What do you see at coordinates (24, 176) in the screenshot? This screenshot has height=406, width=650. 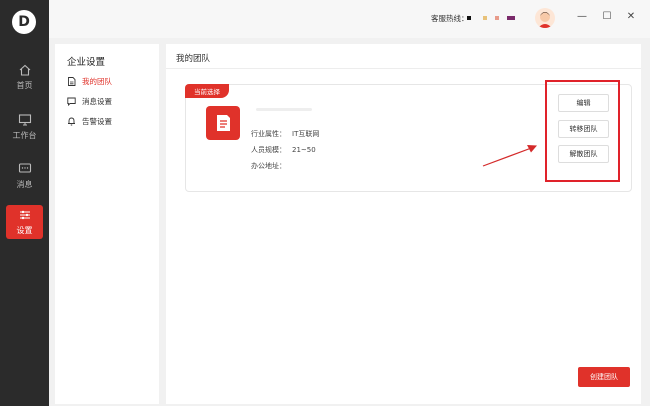 I see `nav-messages: 消息` at bounding box center [24, 176].